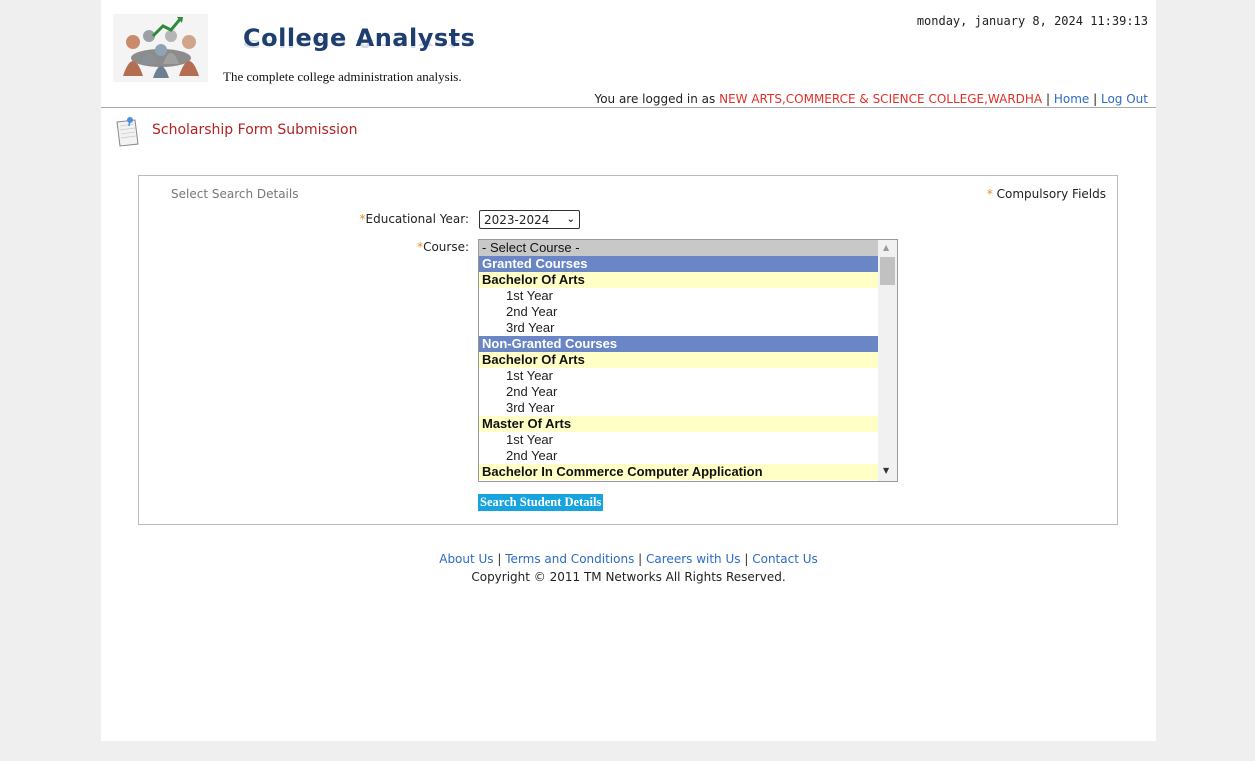 Image resolution: width=1255 pixels, height=761 pixels. Describe the element at coordinates (655, 99) in the screenshot. I see `login-prefix: You are logged in as` at that location.